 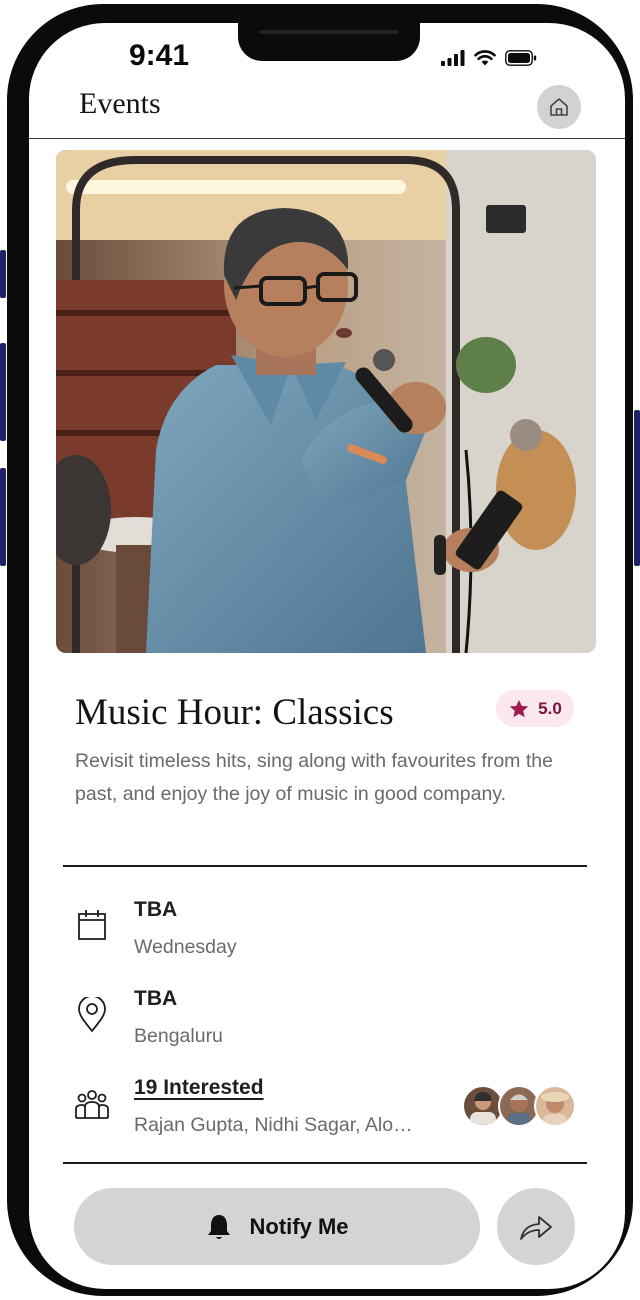 I want to click on home-icon, so click(x=559, y=107).